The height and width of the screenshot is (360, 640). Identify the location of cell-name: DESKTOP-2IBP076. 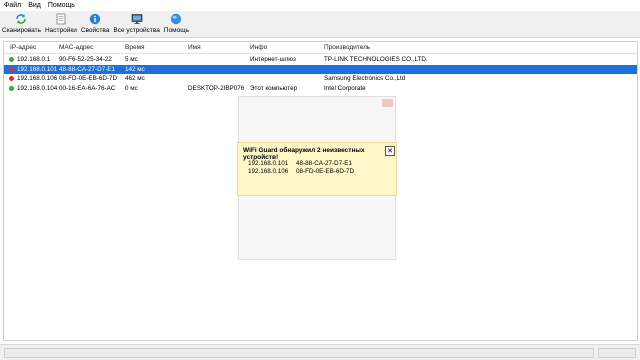
(216, 88).